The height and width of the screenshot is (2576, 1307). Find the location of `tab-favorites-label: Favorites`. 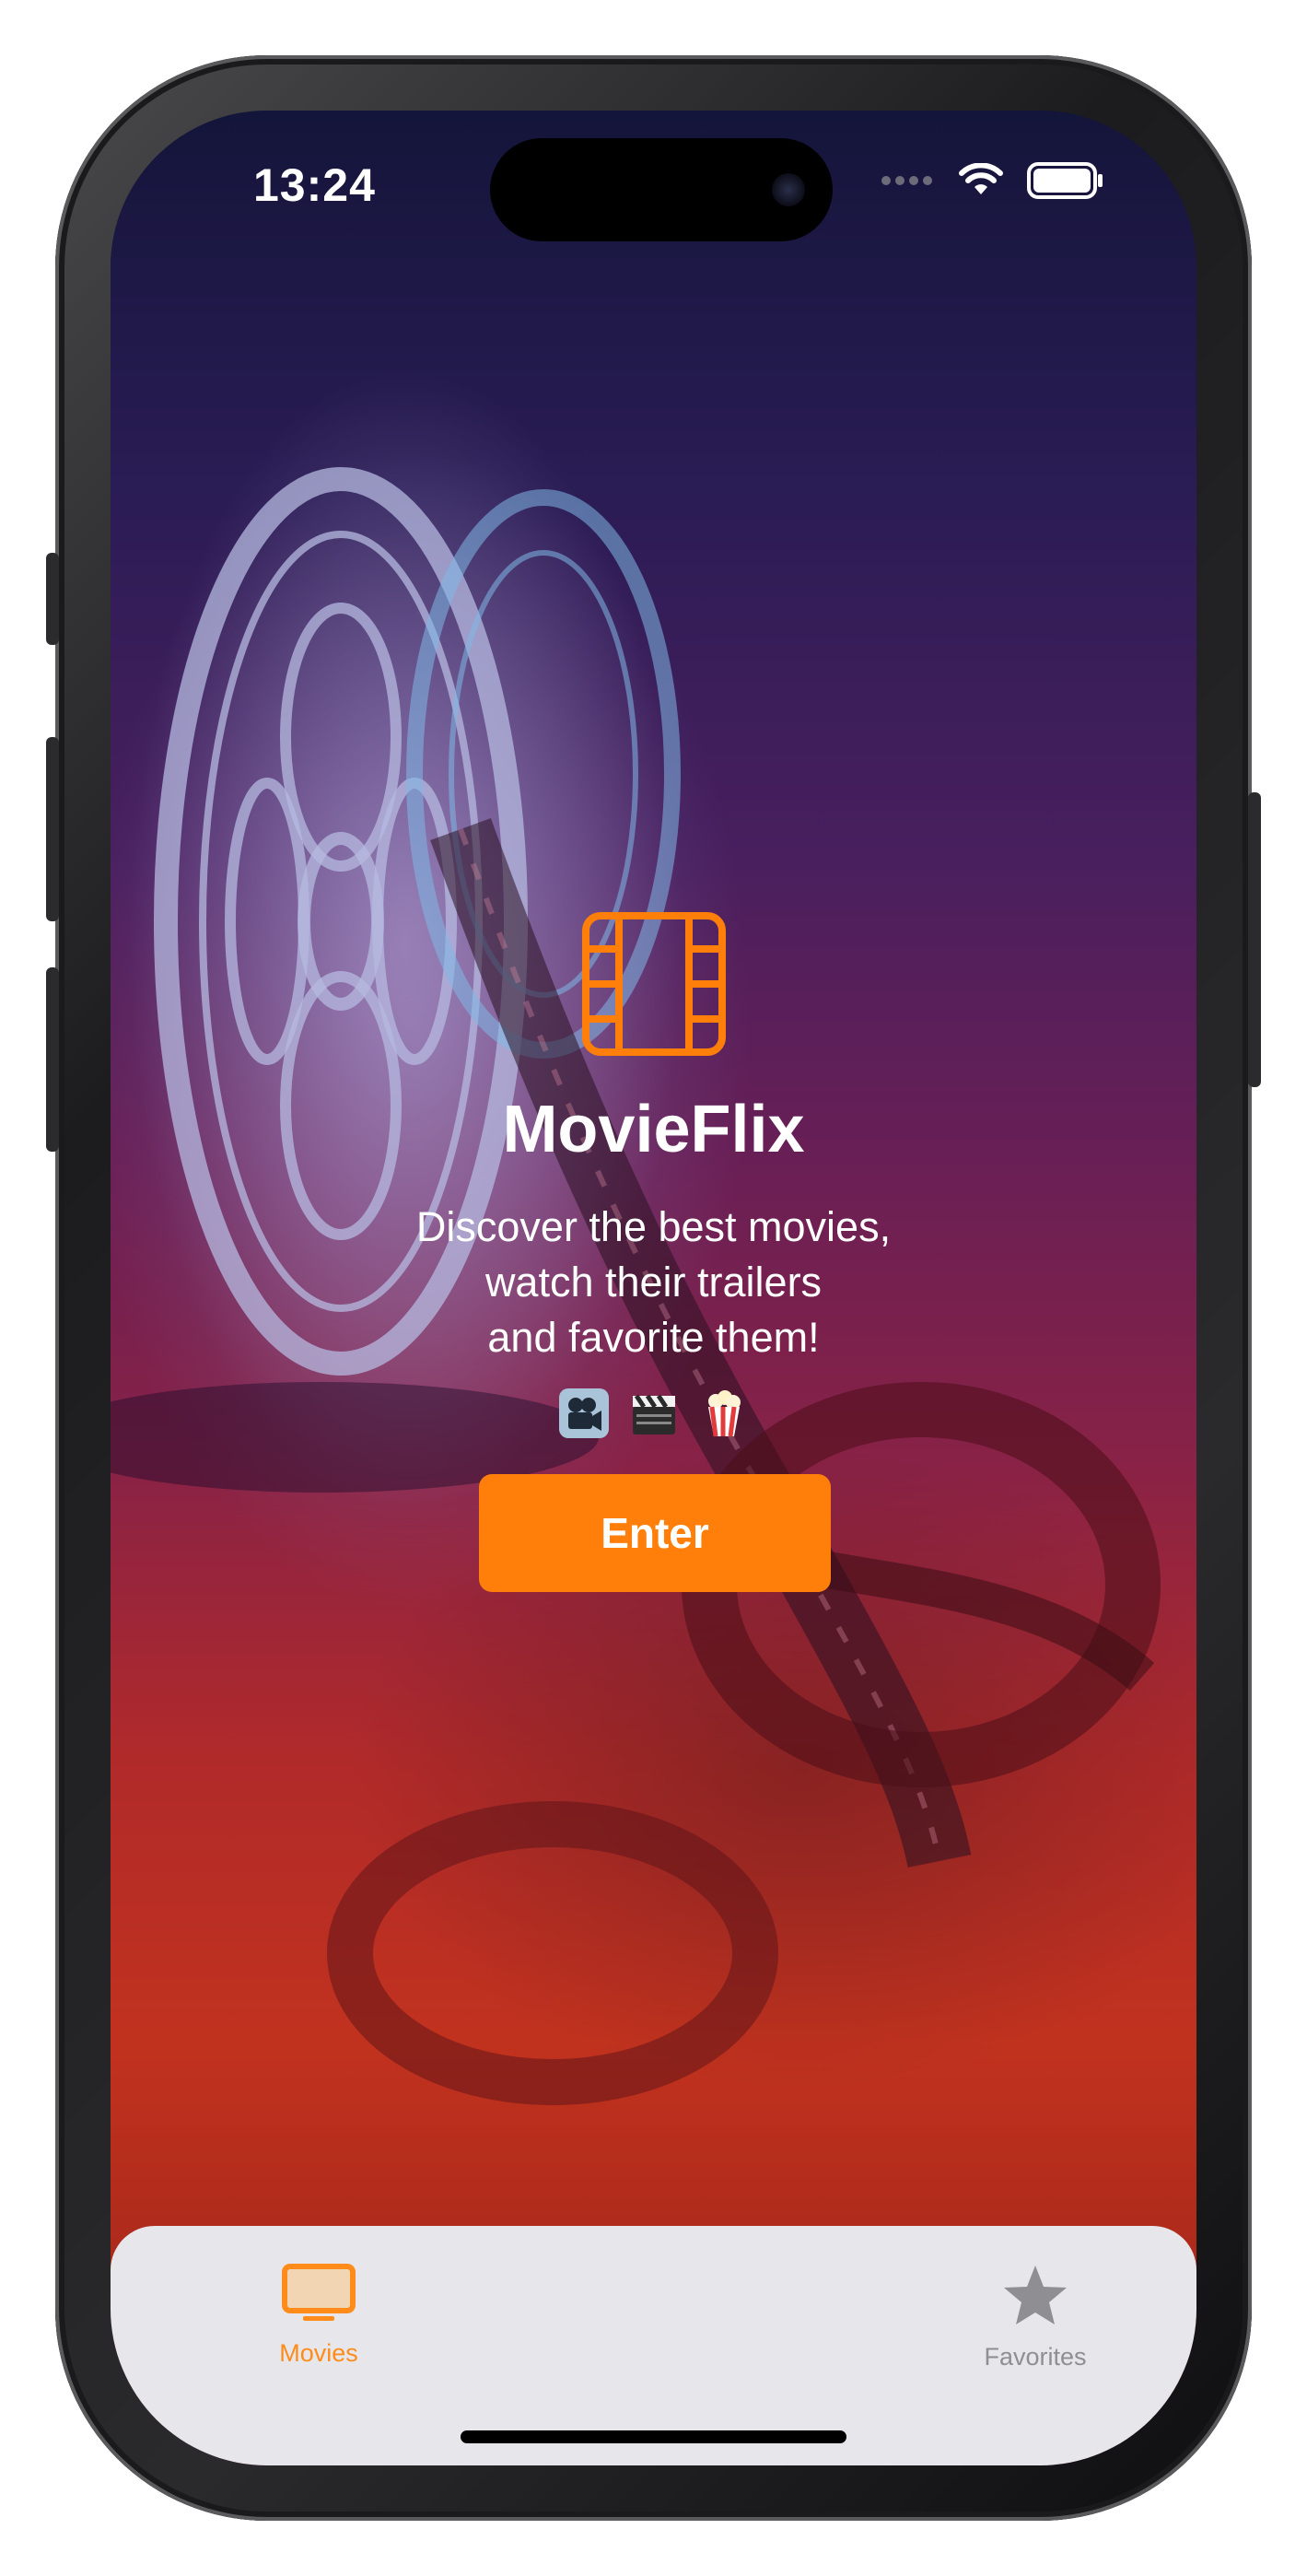

tab-favorites-label: Favorites is located at coordinates (1035, 2357).